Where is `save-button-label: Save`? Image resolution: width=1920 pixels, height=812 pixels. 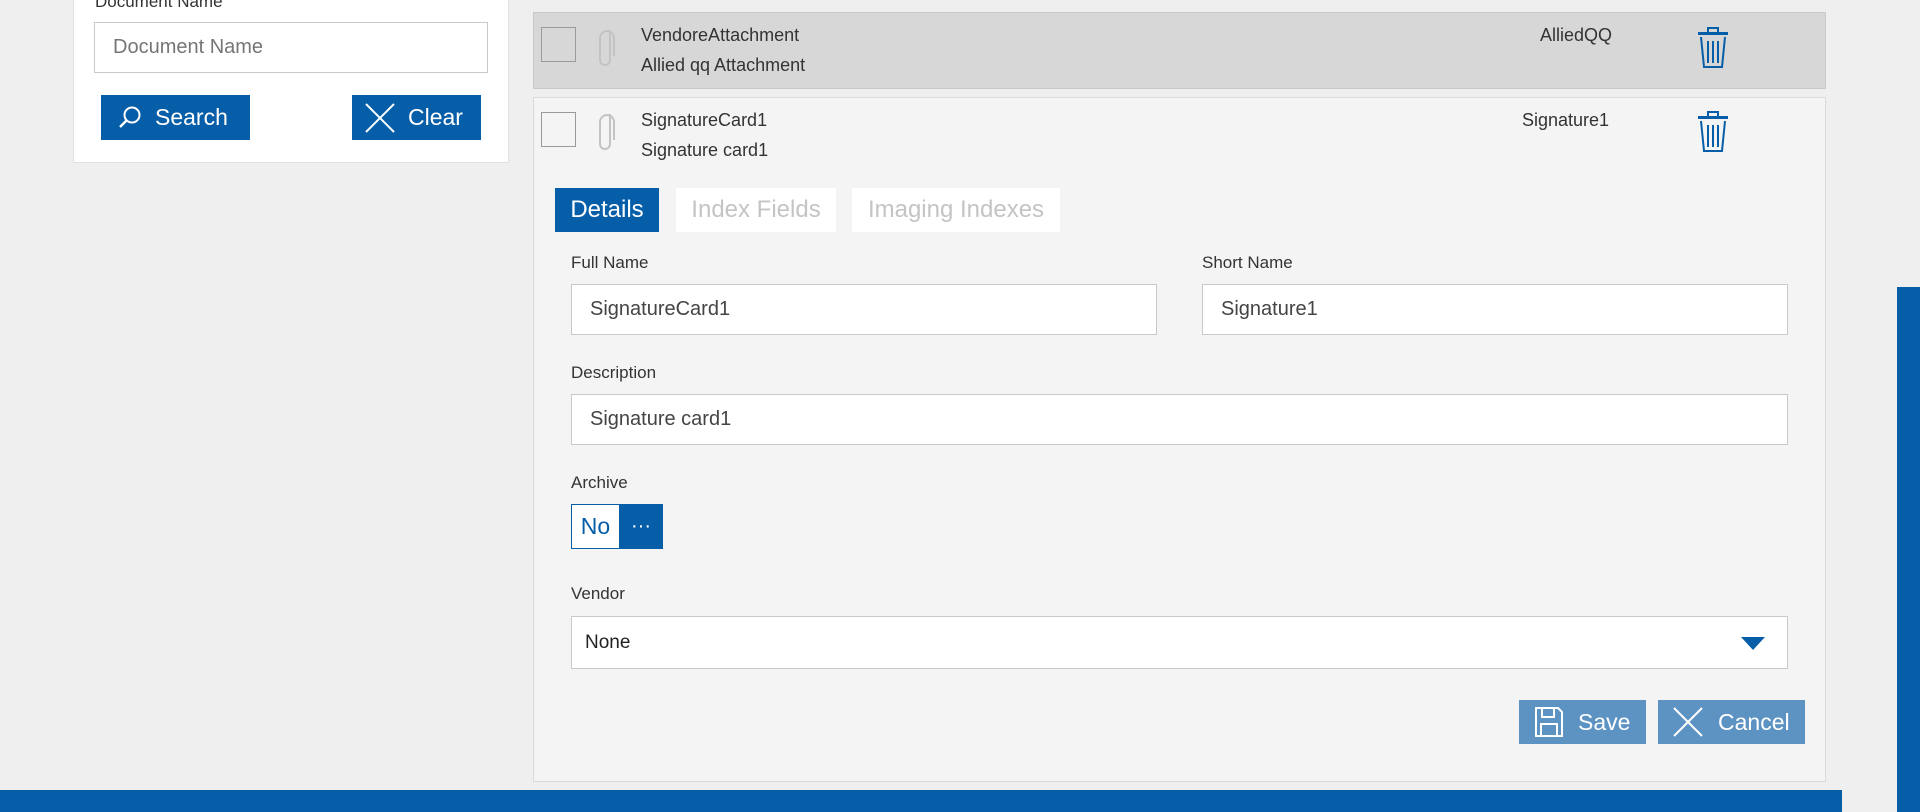 save-button-label: Save is located at coordinates (1604, 721).